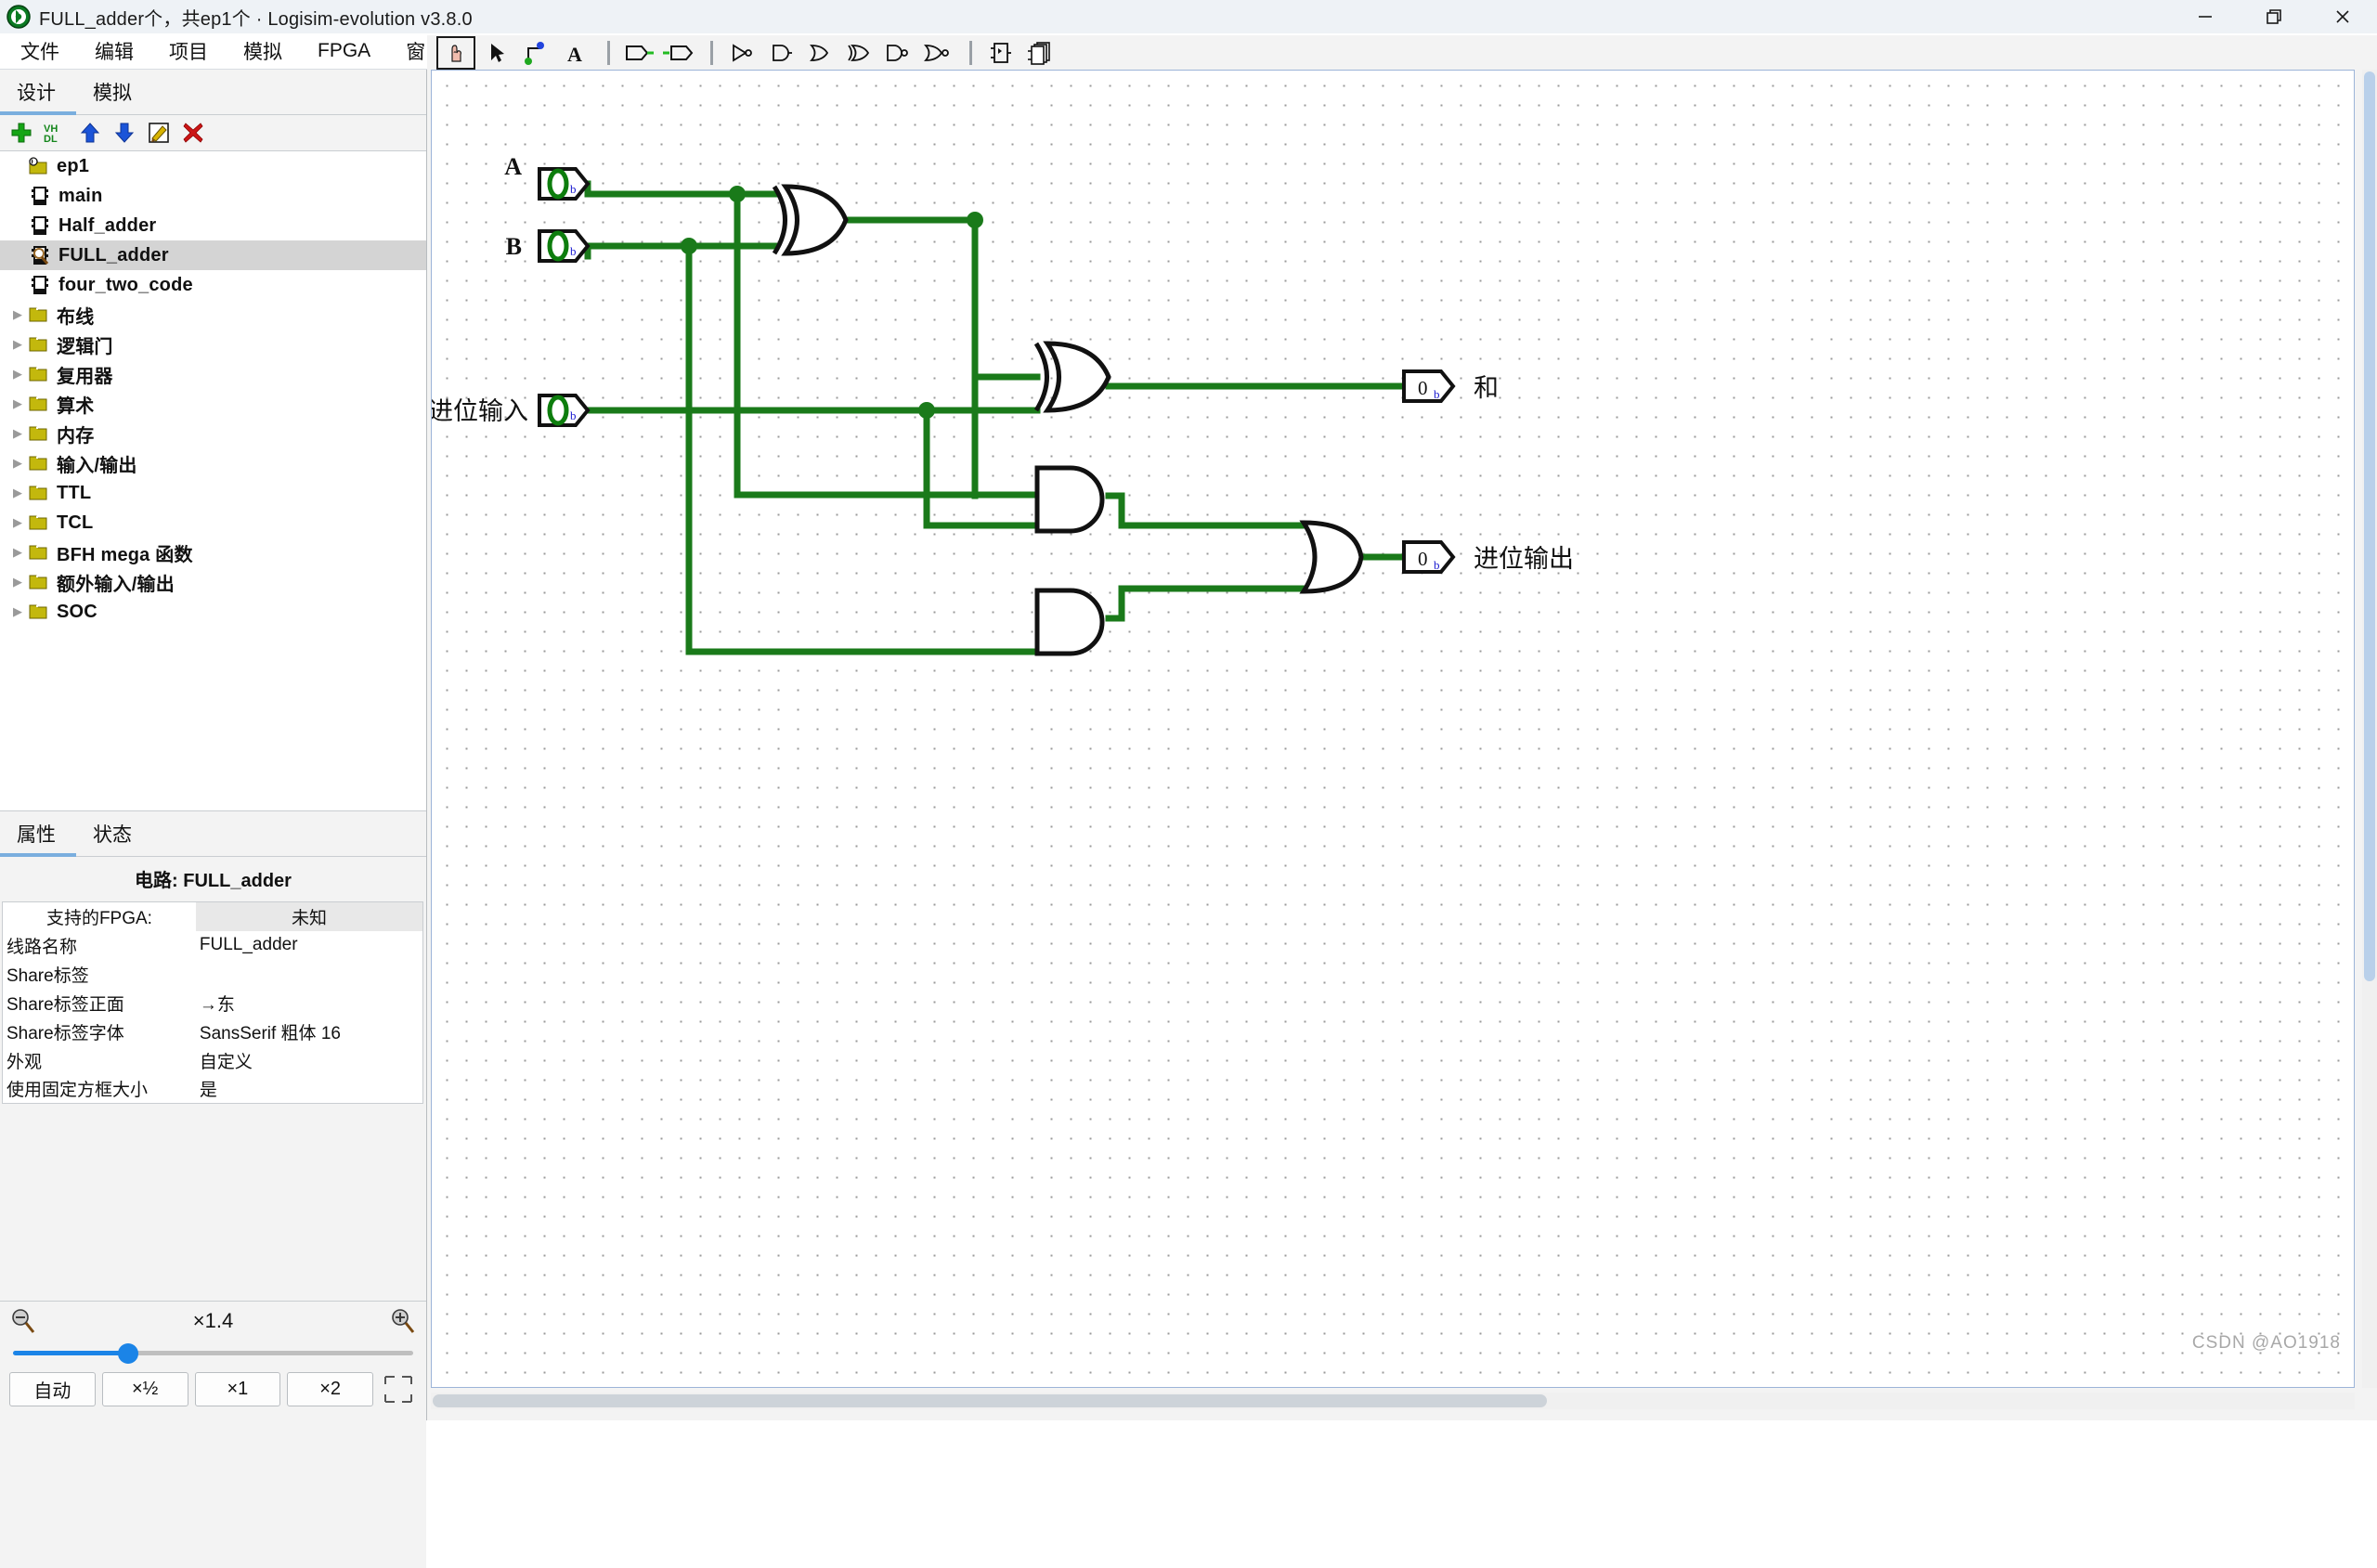 This screenshot has width=2377, height=1568. Describe the element at coordinates (213, 344) in the screenshot. I see `tree-item-: ▶ 逻辑门` at that location.